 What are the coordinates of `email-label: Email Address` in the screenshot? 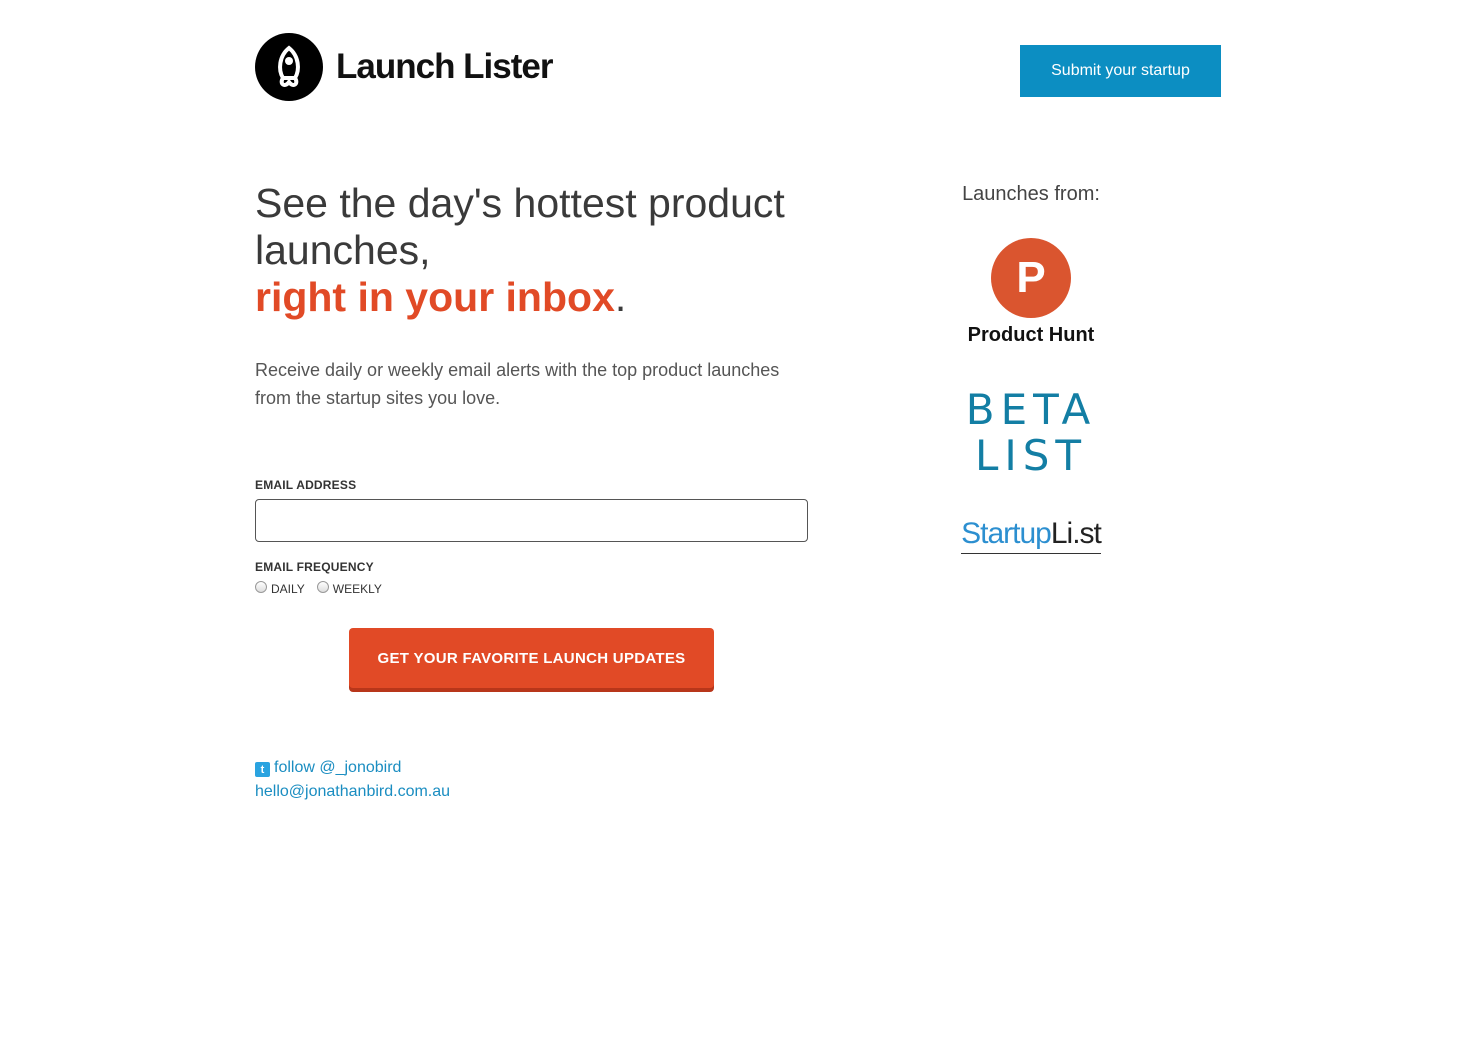 It's located at (306, 485).